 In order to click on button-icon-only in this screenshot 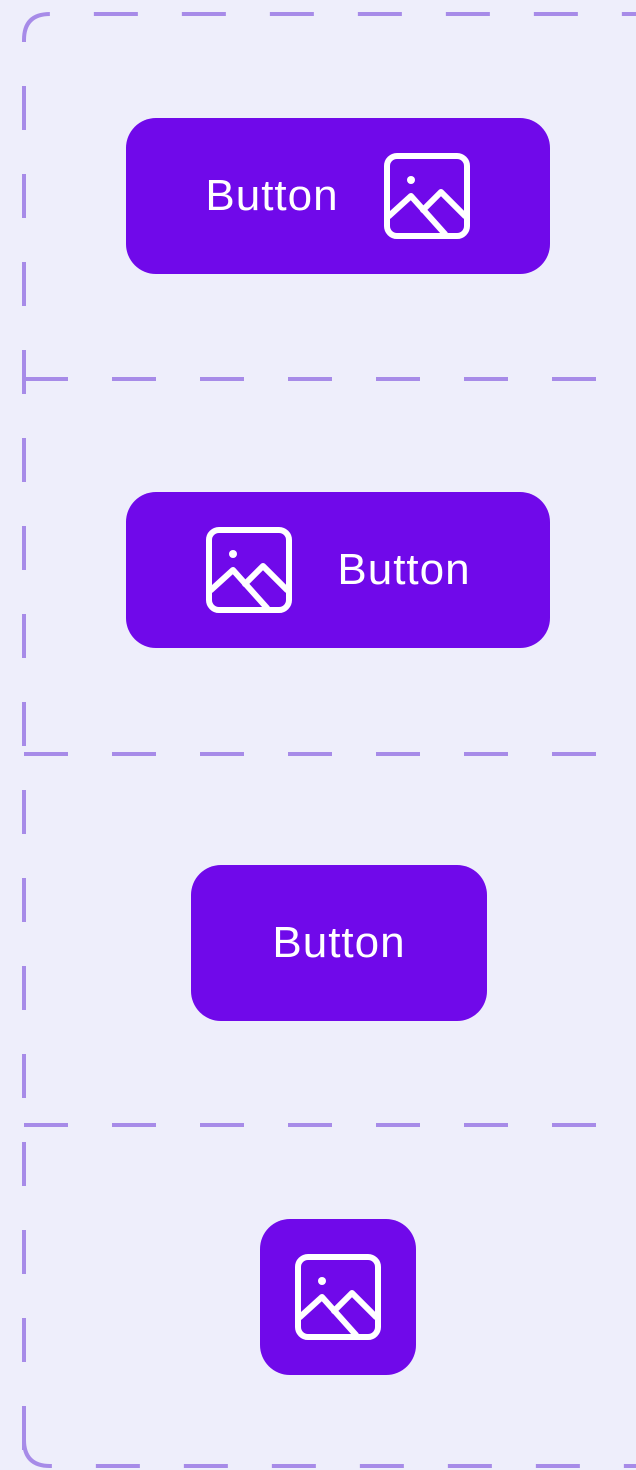, I will do `click(338, 1297)`.